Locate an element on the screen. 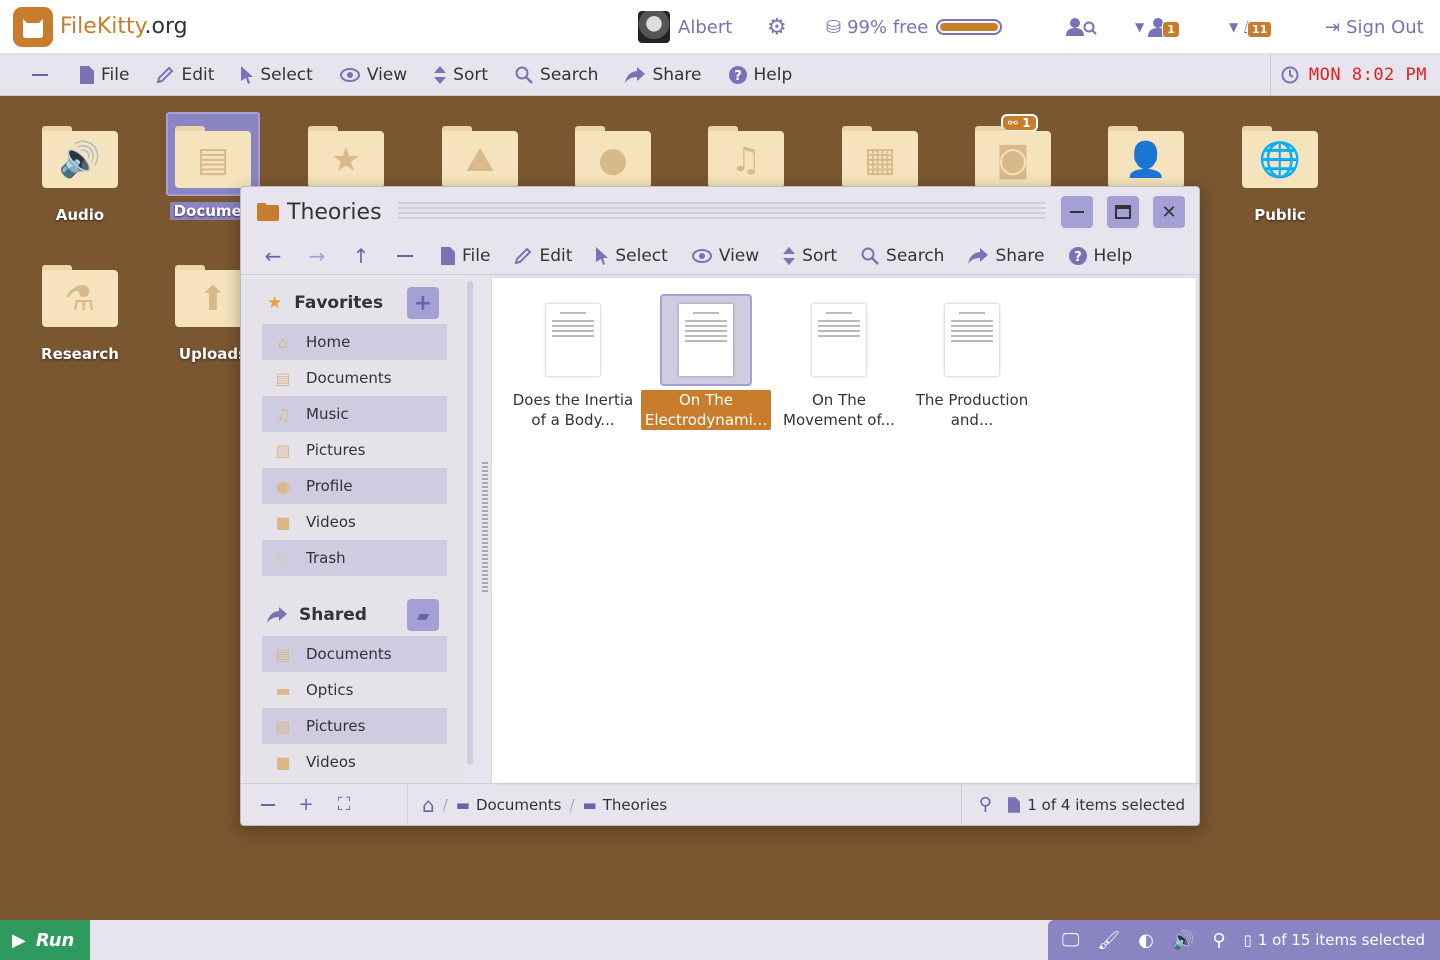  gear-icon: ⚙ is located at coordinates (777, 27).